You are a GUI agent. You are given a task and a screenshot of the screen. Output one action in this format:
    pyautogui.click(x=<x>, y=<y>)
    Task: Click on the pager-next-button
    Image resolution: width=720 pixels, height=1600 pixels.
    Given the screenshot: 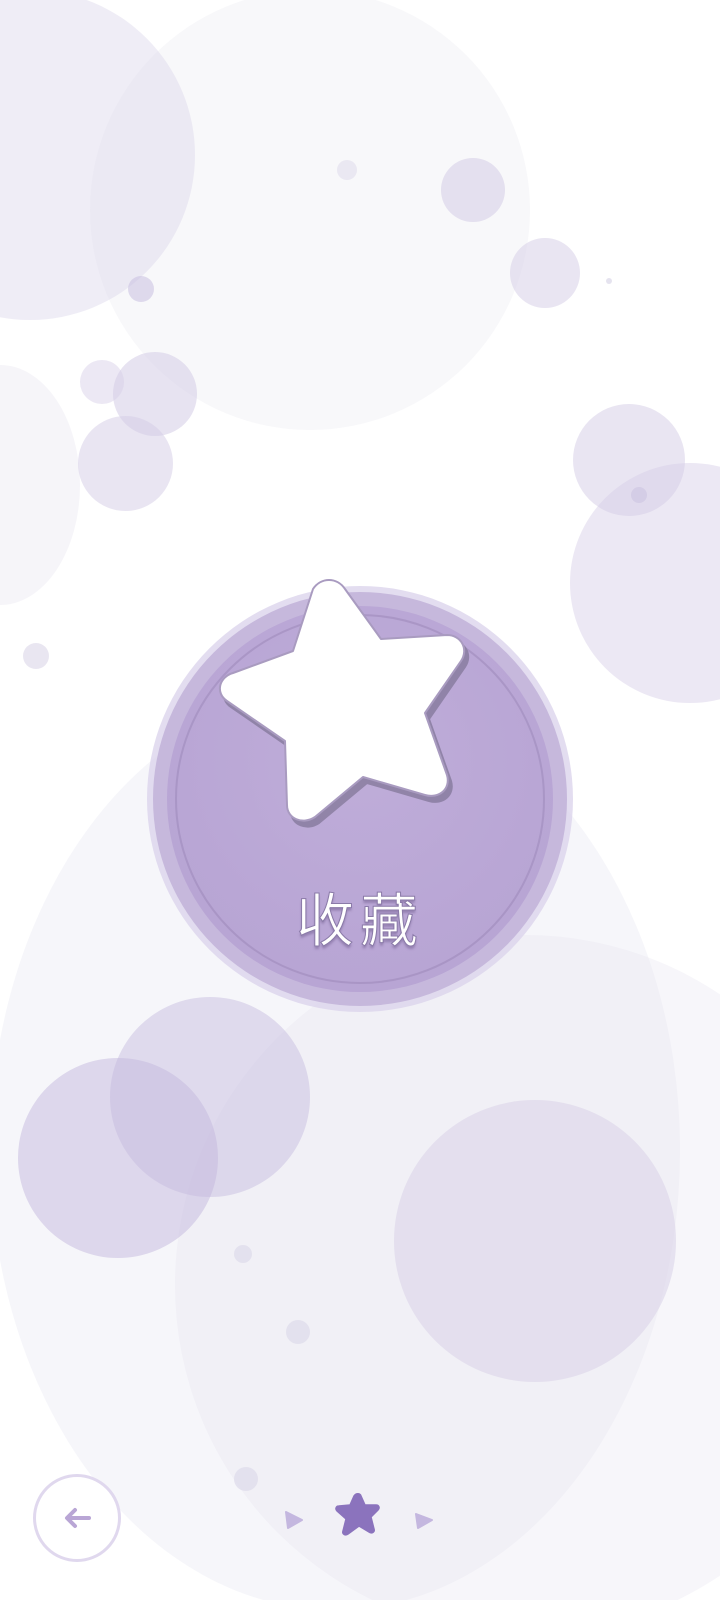 What is the action you would take?
    pyautogui.click(x=424, y=1520)
    